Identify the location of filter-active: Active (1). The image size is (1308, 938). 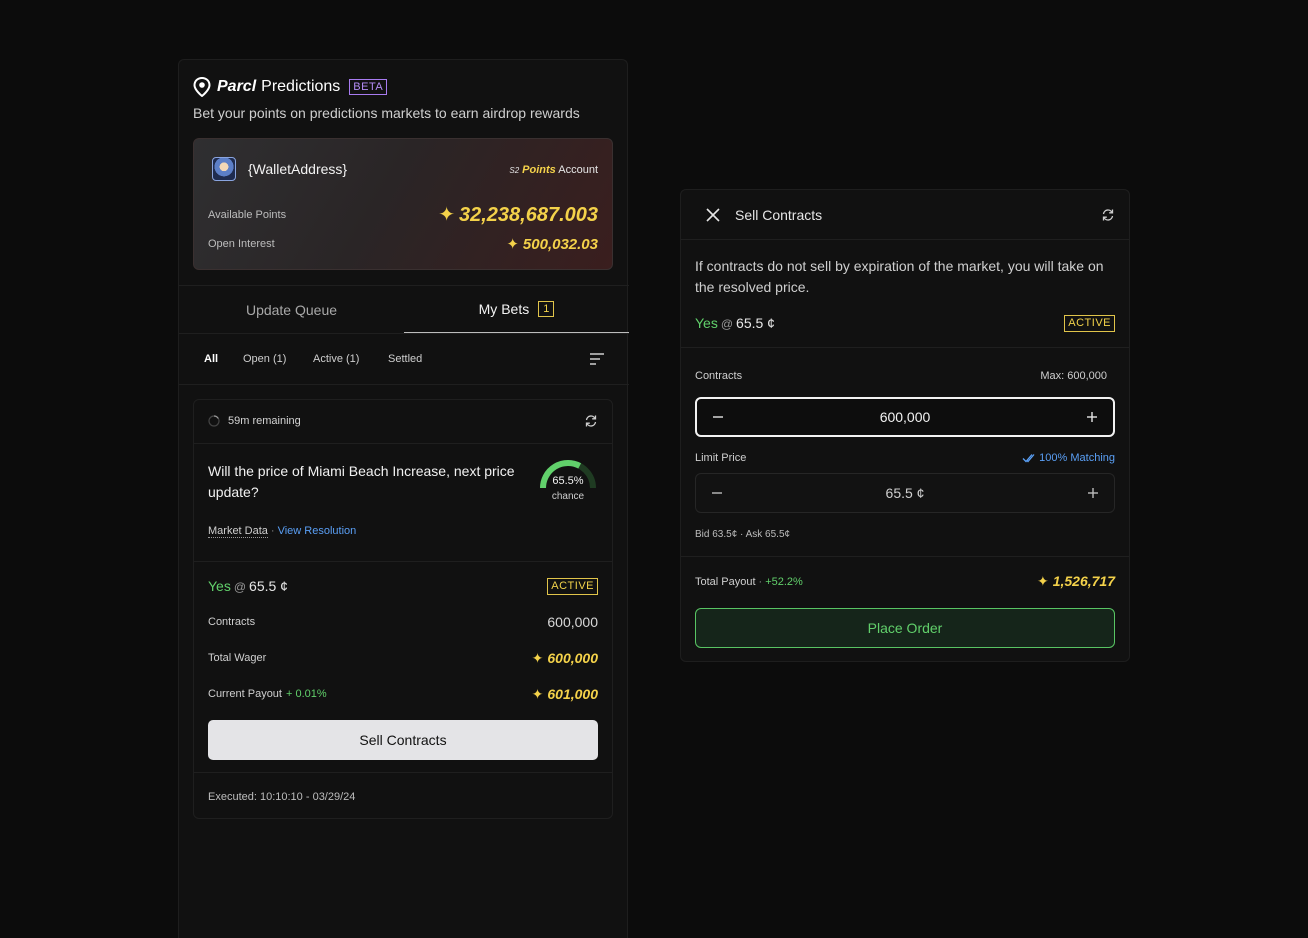
(336, 359).